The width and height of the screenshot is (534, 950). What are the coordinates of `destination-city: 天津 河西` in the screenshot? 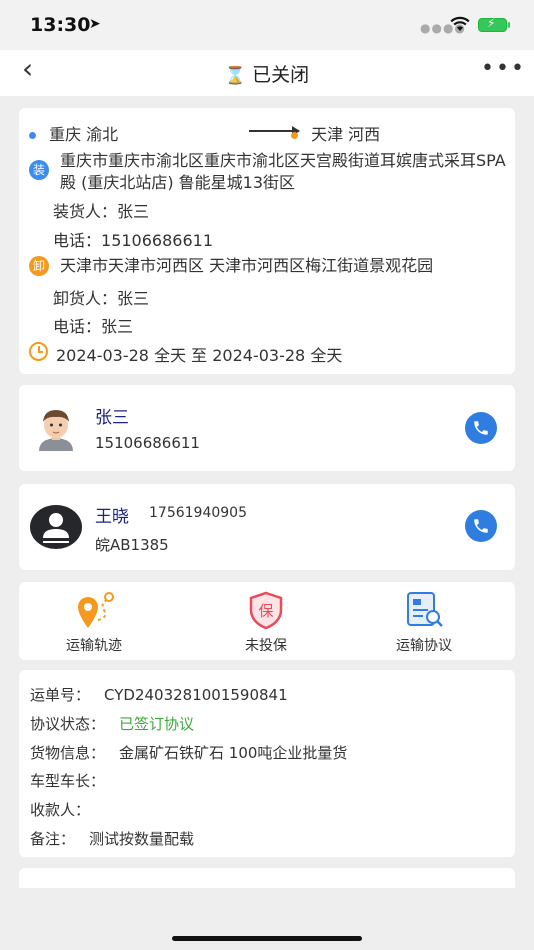 It's located at (346, 134).